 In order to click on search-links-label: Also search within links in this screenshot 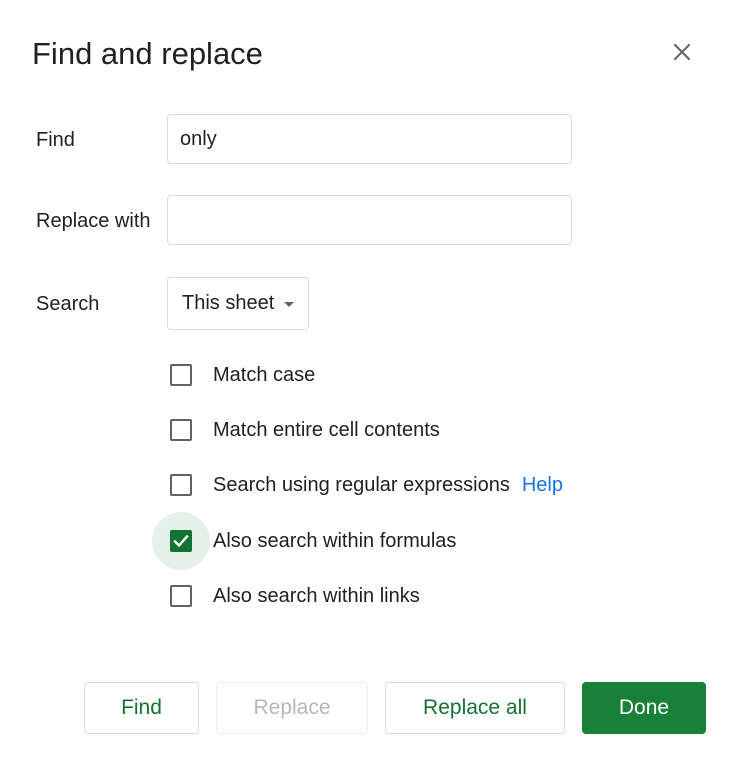, I will do `click(316, 595)`.